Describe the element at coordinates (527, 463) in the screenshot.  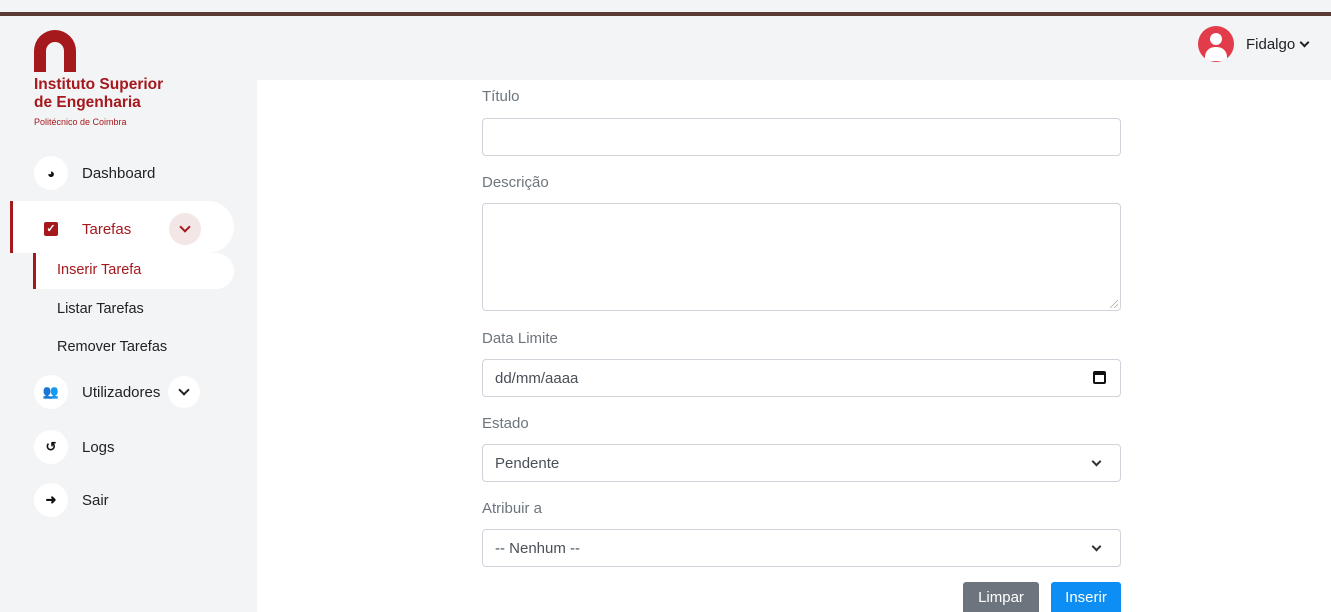
I see `estado-selected: Pendente` at that location.